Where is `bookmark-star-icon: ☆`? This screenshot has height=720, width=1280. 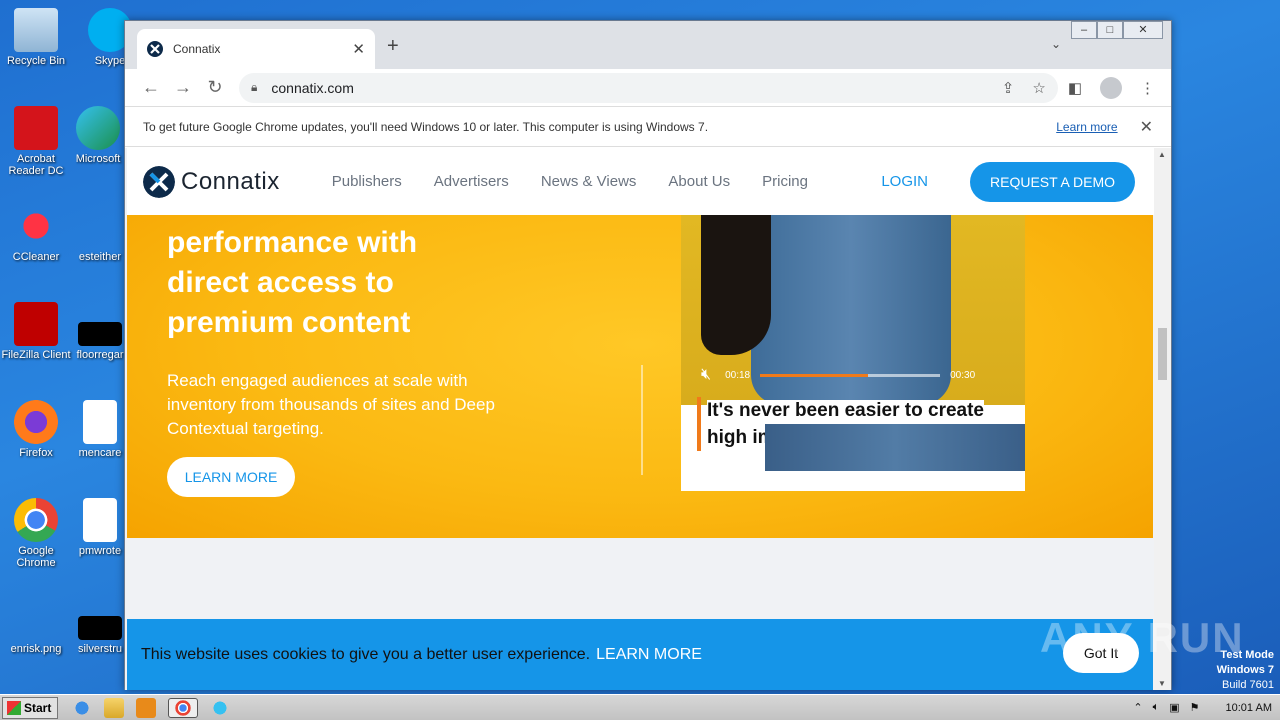
bookmark-star-icon: ☆ is located at coordinates (1038, 88).